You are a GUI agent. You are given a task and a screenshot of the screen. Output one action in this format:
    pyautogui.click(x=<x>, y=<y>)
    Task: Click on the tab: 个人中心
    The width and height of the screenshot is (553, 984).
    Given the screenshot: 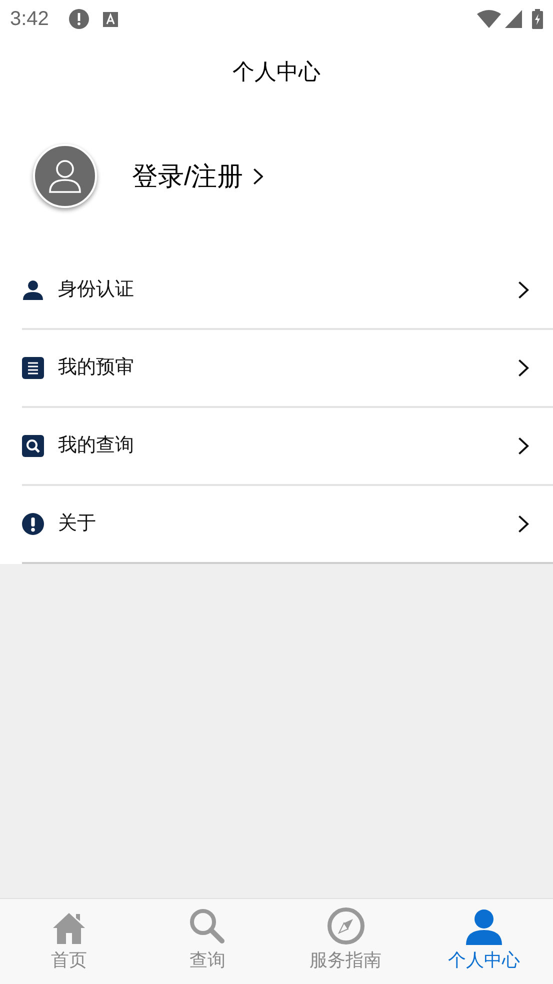 What is the action you would take?
    pyautogui.click(x=483, y=941)
    